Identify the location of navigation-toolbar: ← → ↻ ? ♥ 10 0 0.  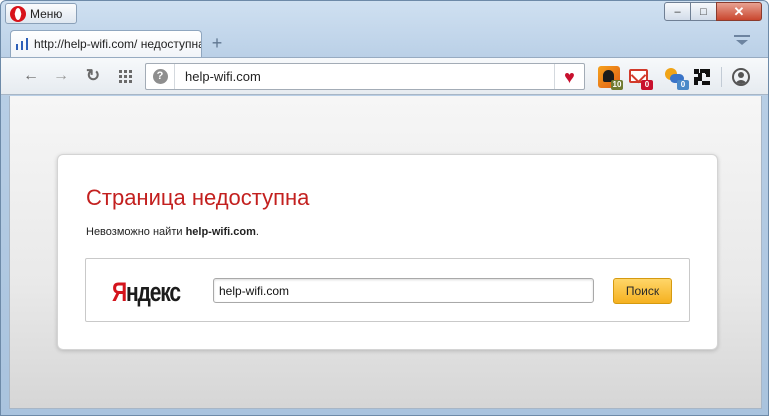
(384, 76).